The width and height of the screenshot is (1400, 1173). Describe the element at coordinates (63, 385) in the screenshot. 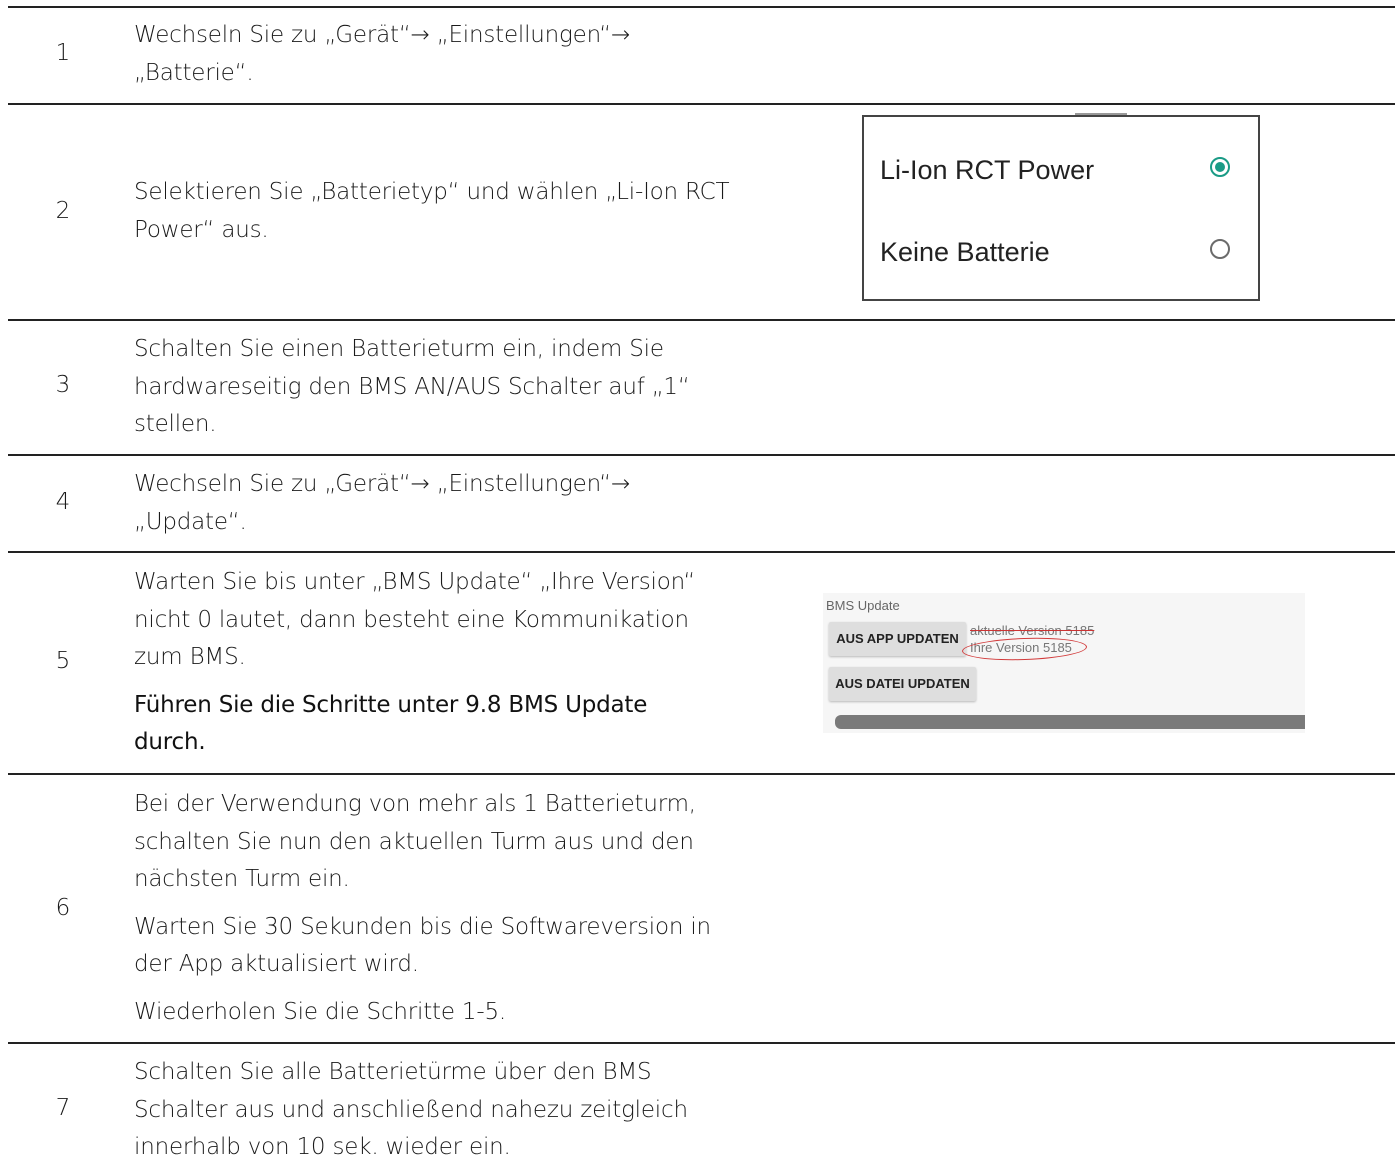

I see `step-number: 3` at that location.